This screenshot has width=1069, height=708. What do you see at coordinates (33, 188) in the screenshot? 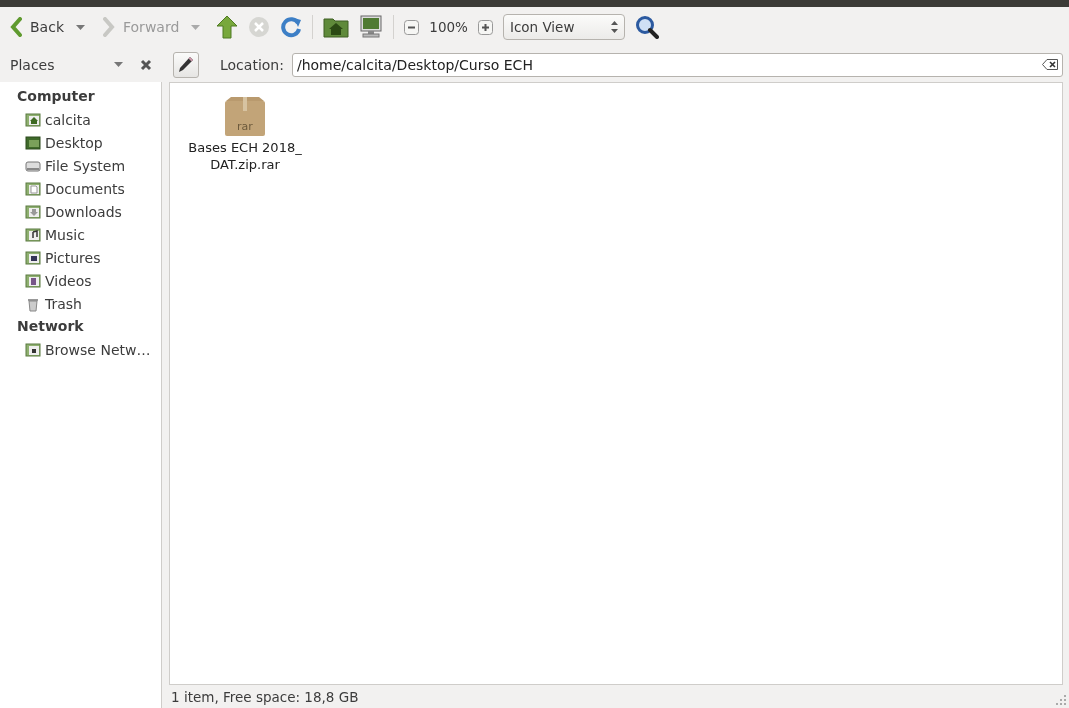
I see `documents-folder-icon` at bounding box center [33, 188].